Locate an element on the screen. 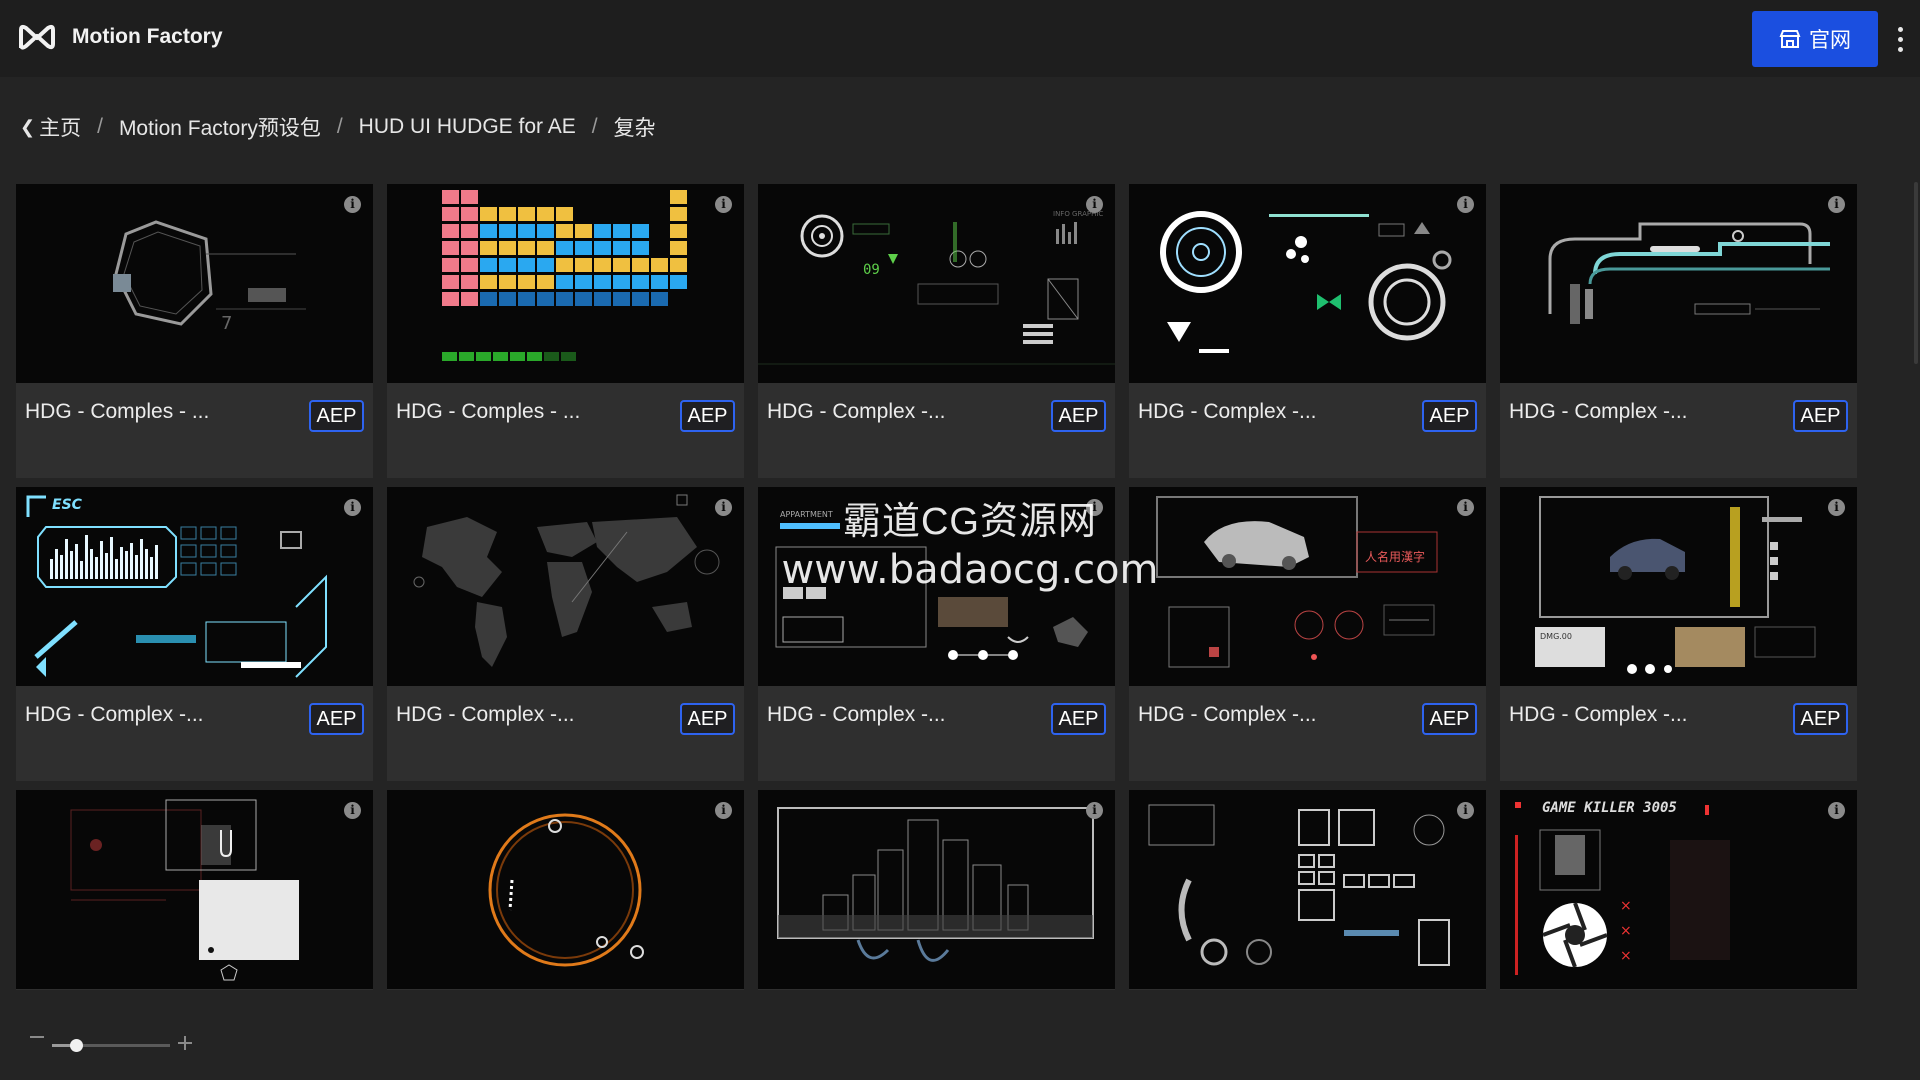 The width and height of the screenshot is (1920, 1080). svg-text: 7 is located at coordinates (226, 323).